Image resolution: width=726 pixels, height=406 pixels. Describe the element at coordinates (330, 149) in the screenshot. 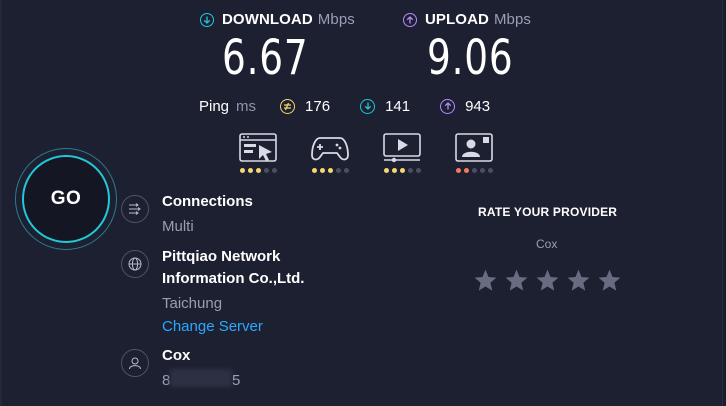

I see `gaming-icon` at that location.